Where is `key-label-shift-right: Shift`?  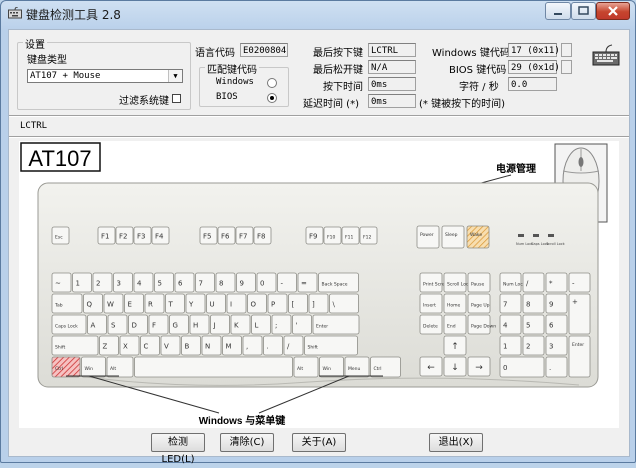 key-label-shift-right: Shift is located at coordinates (313, 348).